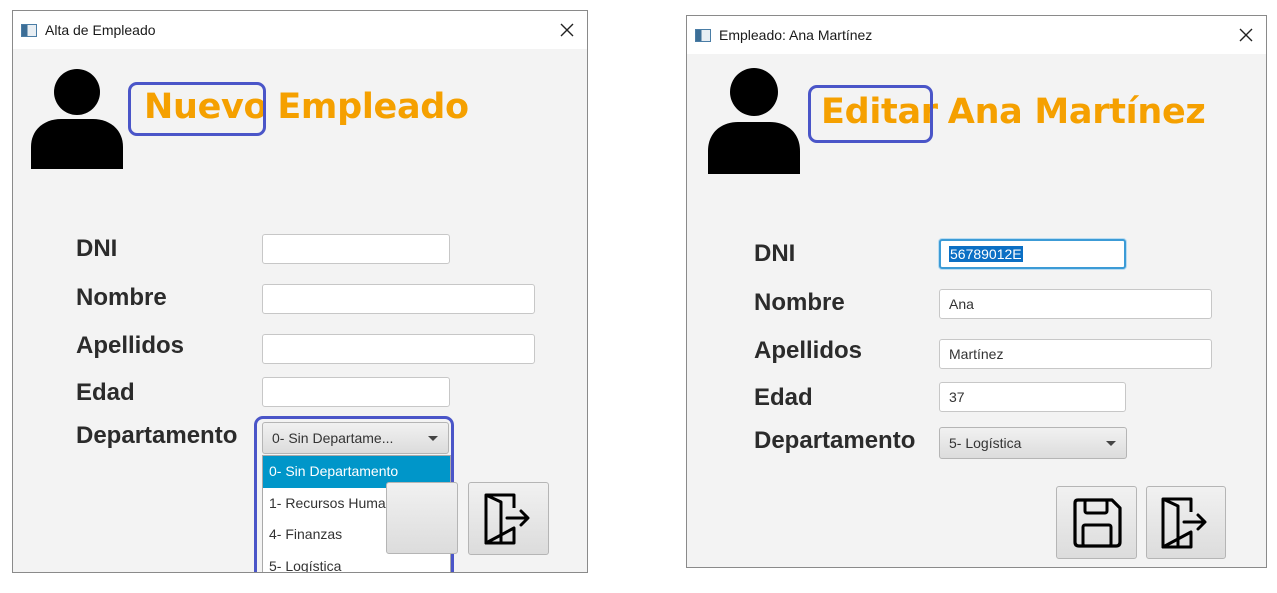 This screenshot has height=593, width=1277. Describe the element at coordinates (1075, 354) in the screenshot. I see `apellidos-field: Martínez` at that location.